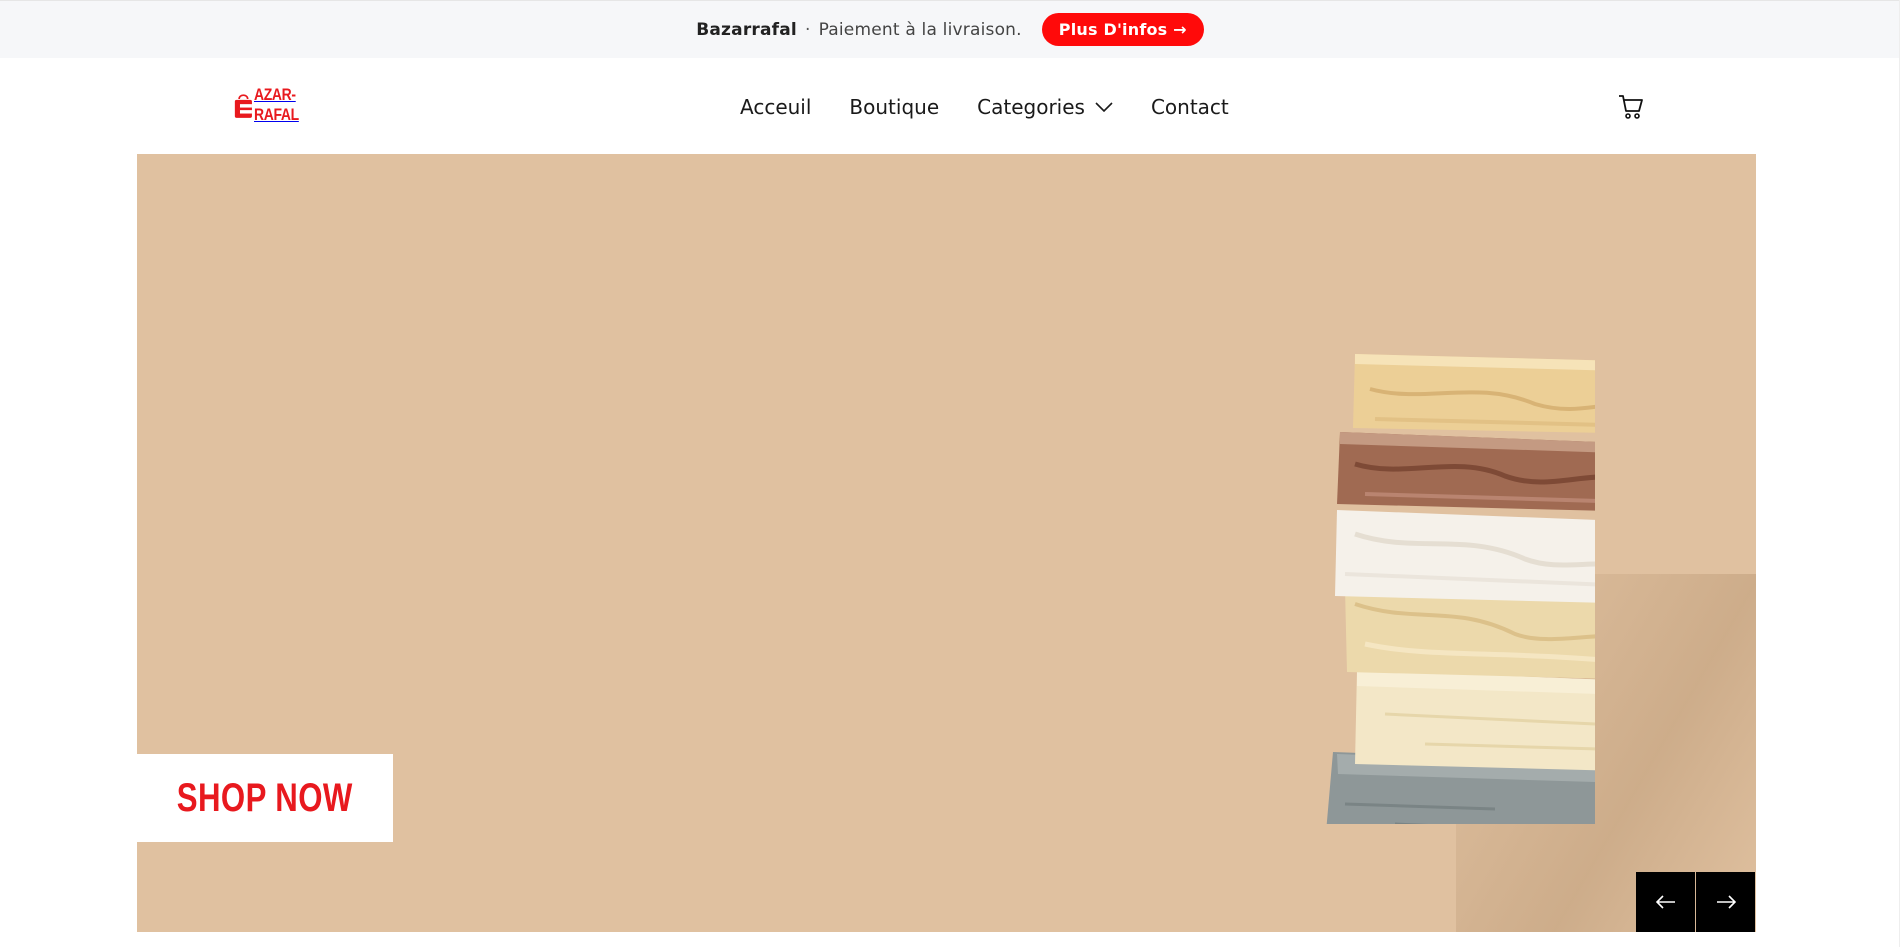 This screenshot has height=947, width=1900. What do you see at coordinates (243, 106) in the screenshot?
I see `shopping-bag-logo-icon` at bounding box center [243, 106].